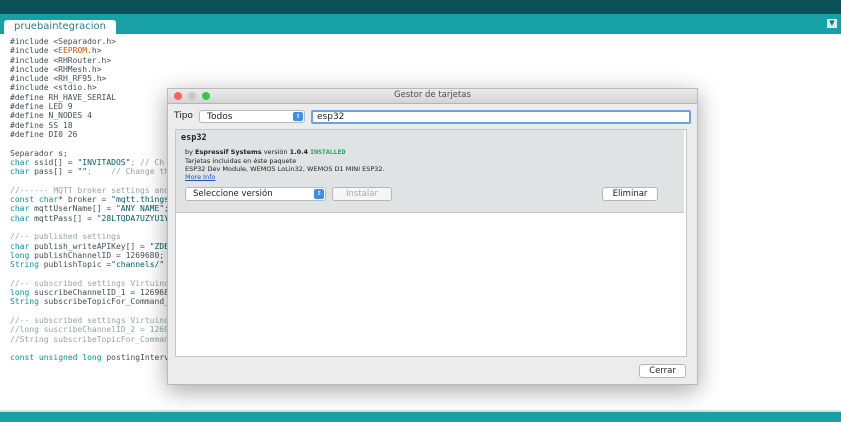  Describe the element at coordinates (58, 79) in the screenshot. I see `code-token: #include <RH_RF95.h>` at that location.